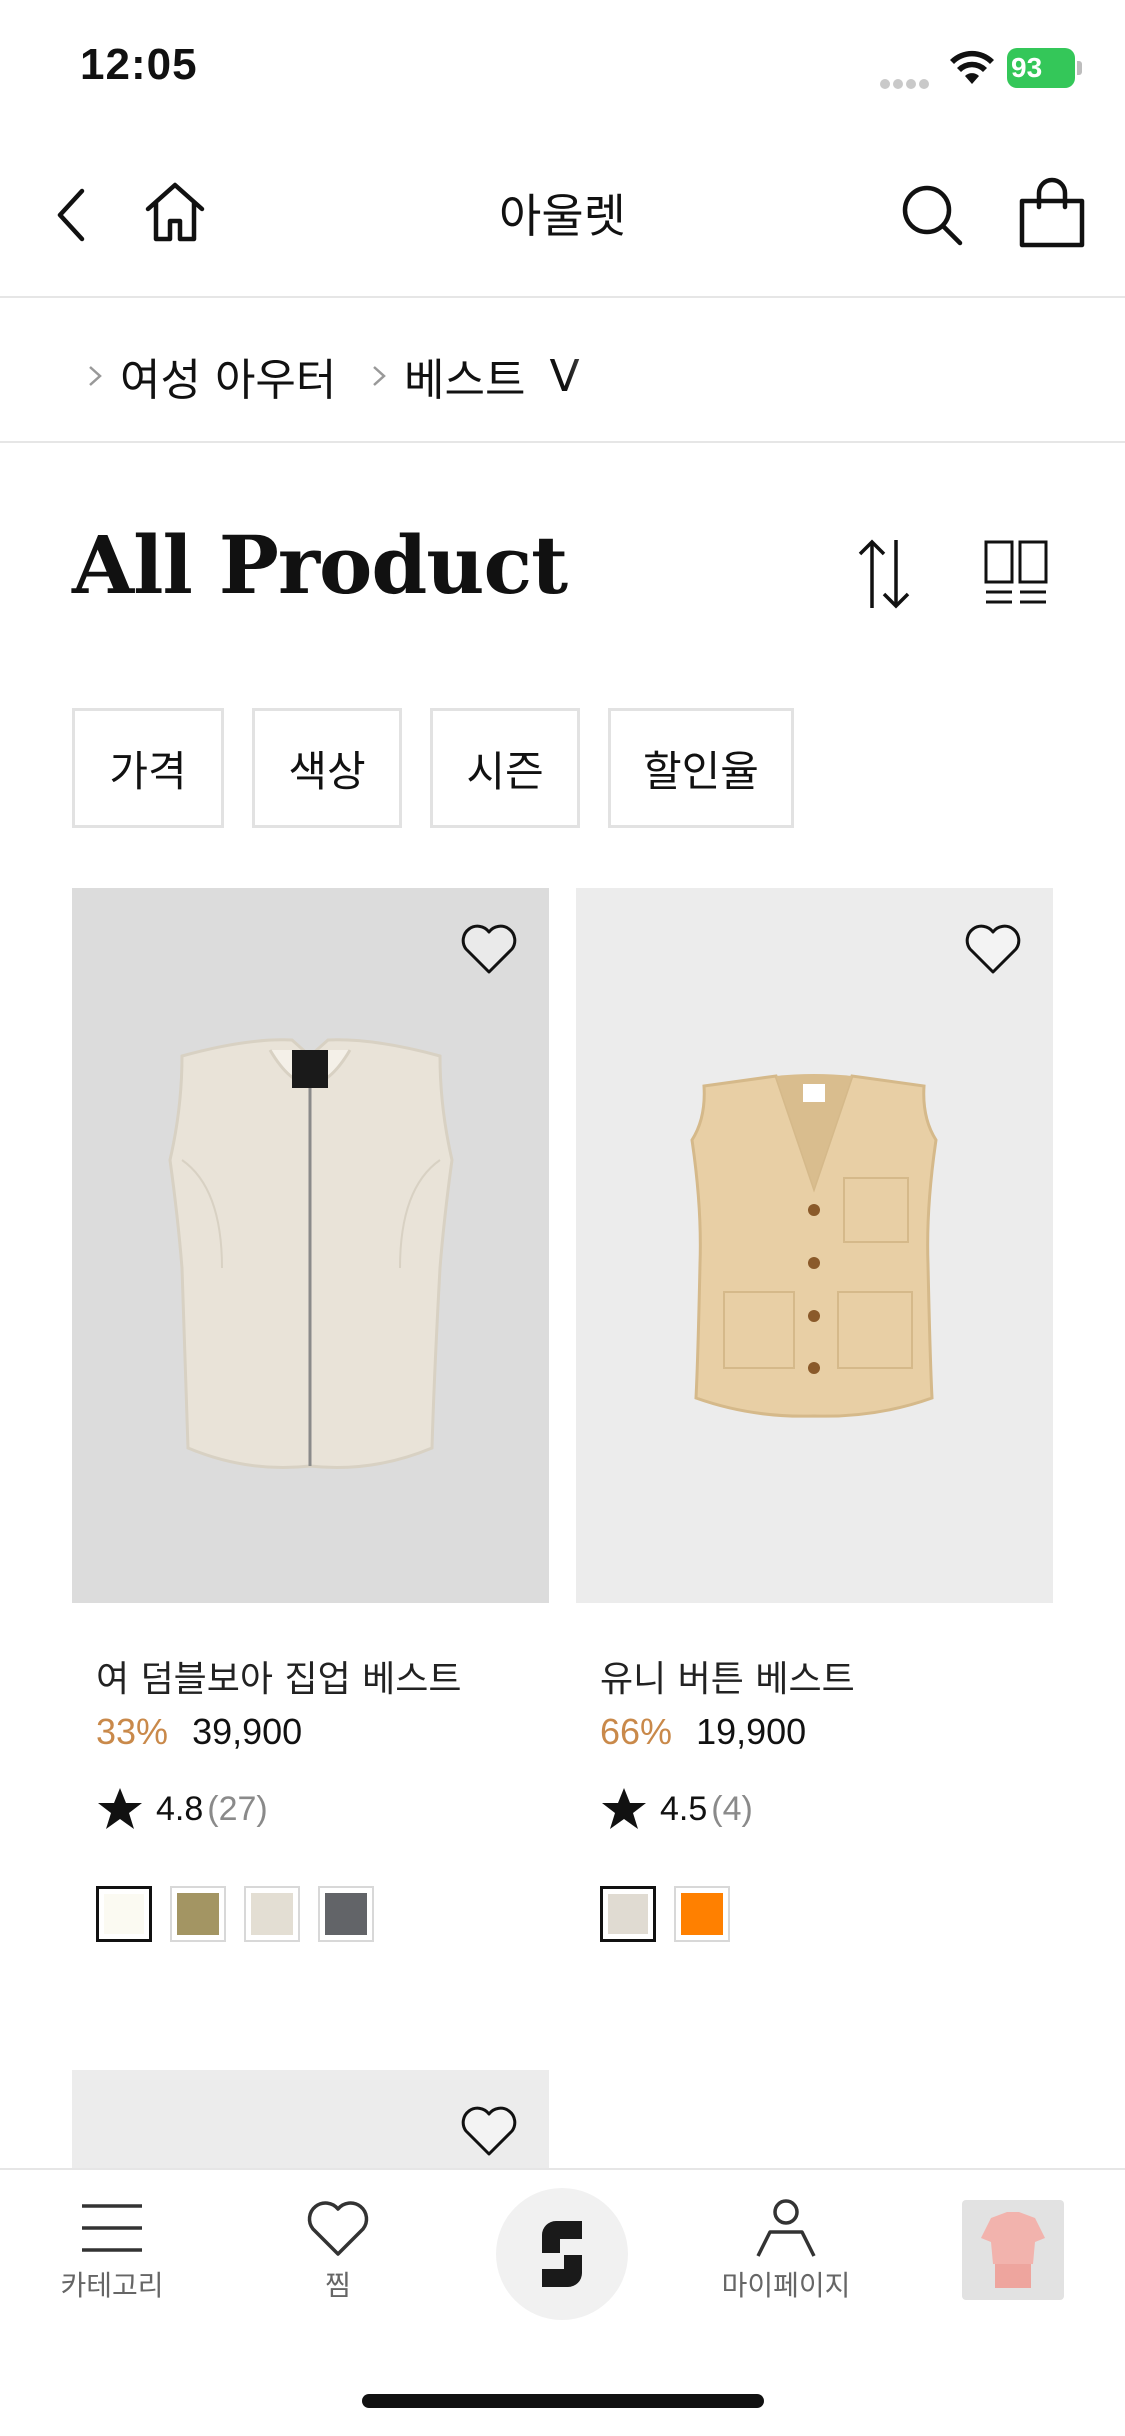  I want to click on filter-season: 시즌, so click(505, 768).